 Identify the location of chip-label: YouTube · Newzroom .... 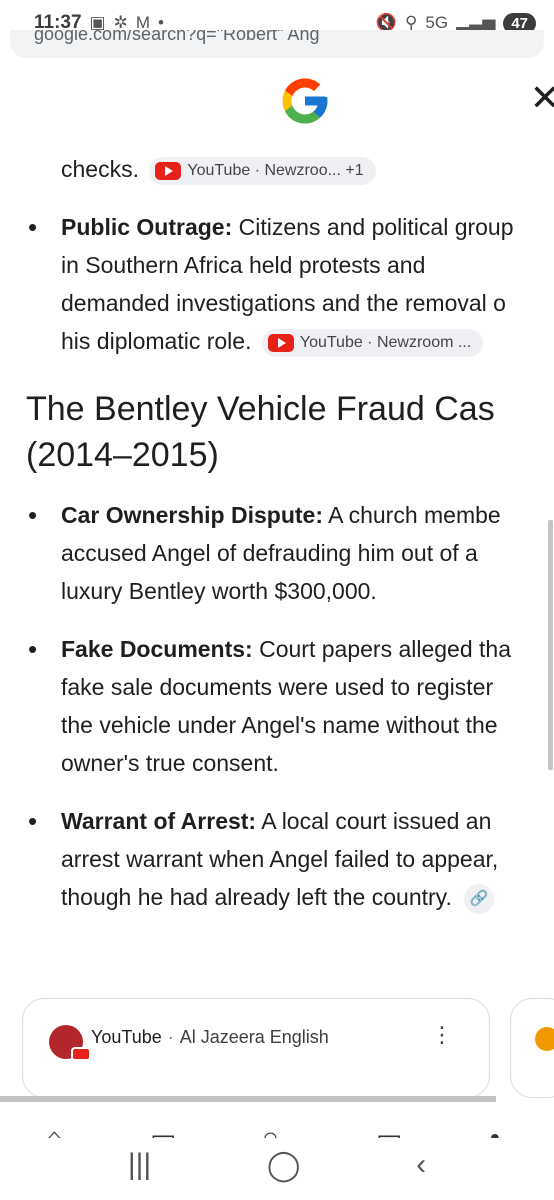
(385, 342).